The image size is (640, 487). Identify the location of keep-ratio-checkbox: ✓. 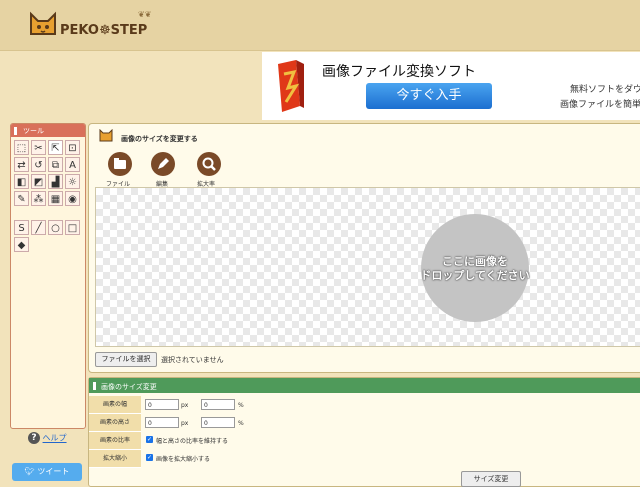
(149, 439).